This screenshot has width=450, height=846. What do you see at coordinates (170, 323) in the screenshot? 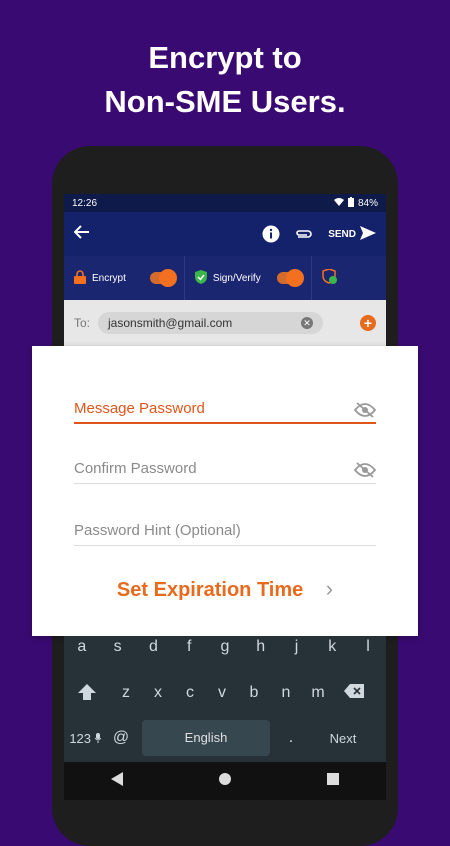
I see `recipient-email: jasonsmith@gmail.com` at bounding box center [170, 323].